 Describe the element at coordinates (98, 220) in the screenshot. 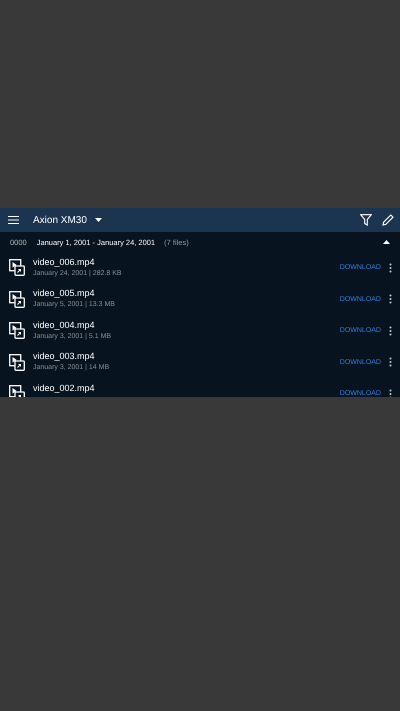

I see `dropdown-button` at that location.